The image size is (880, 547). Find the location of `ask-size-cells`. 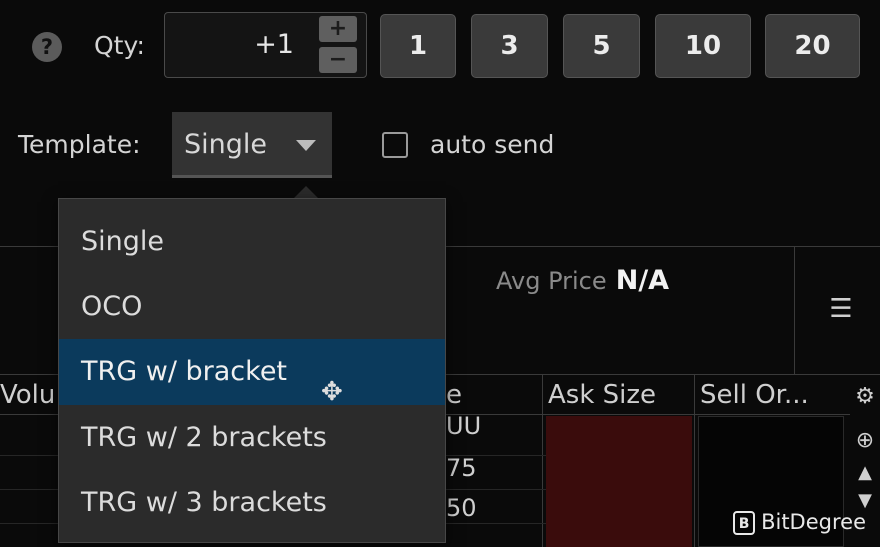

ask-size-cells is located at coordinates (619, 481).